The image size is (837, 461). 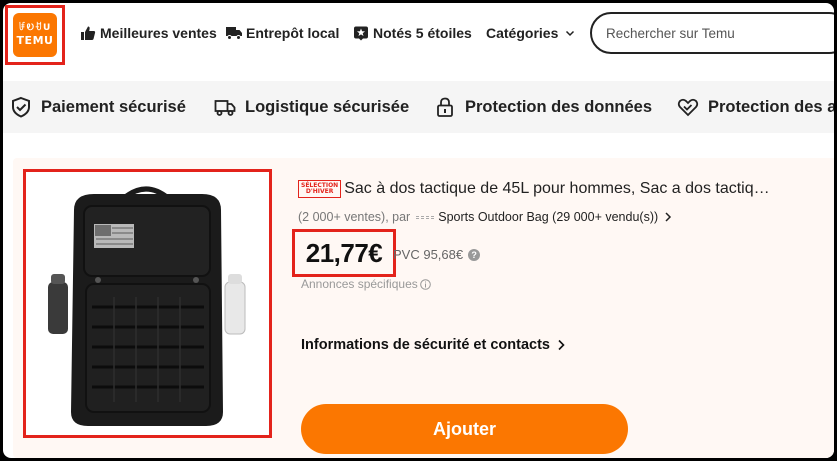 I want to click on trust-secure-logistics: Logistique sécurisée, so click(x=311, y=107).